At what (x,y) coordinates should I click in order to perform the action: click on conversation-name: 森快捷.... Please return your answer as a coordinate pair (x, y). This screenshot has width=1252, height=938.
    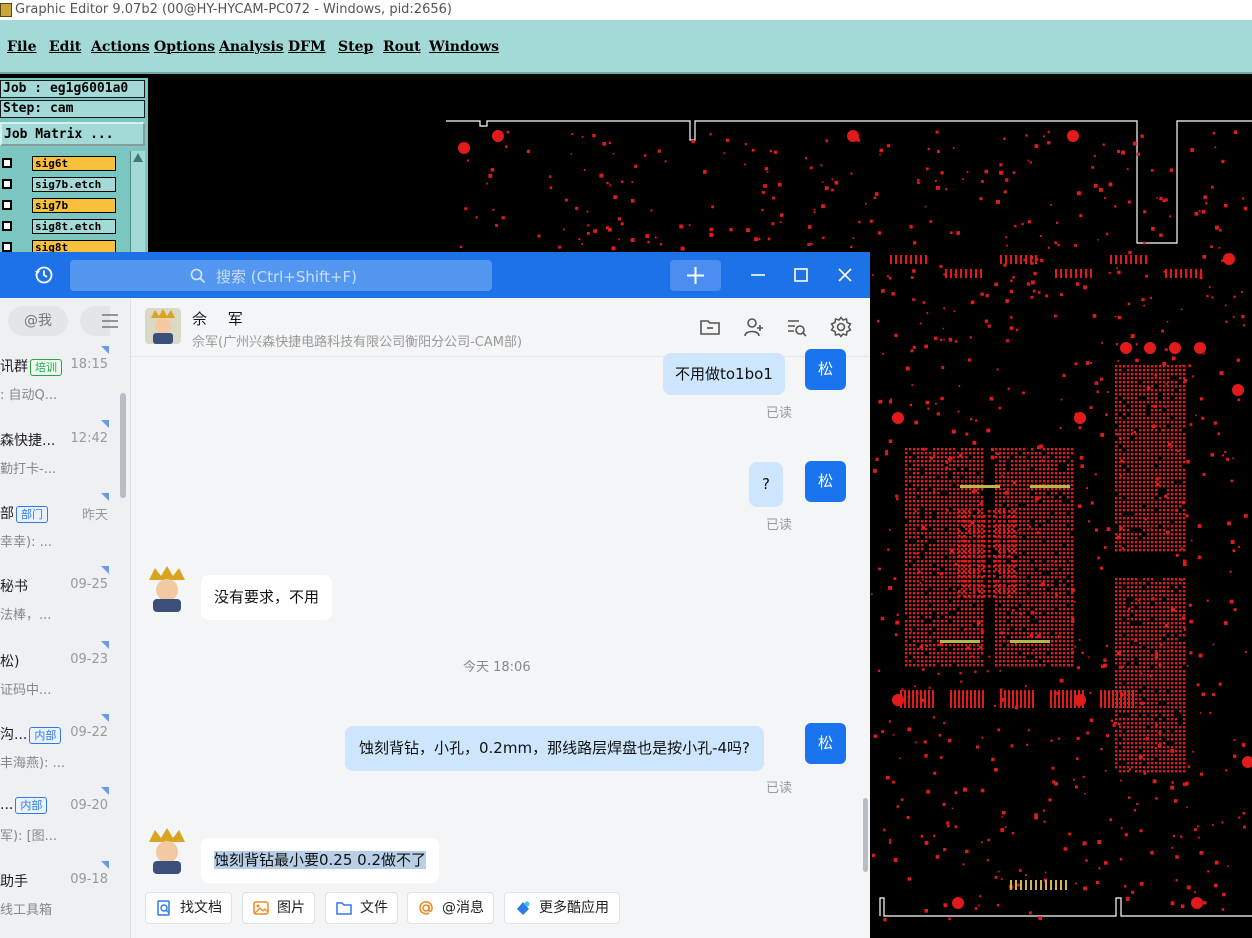
    Looking at the image, I should click on (27, 440).